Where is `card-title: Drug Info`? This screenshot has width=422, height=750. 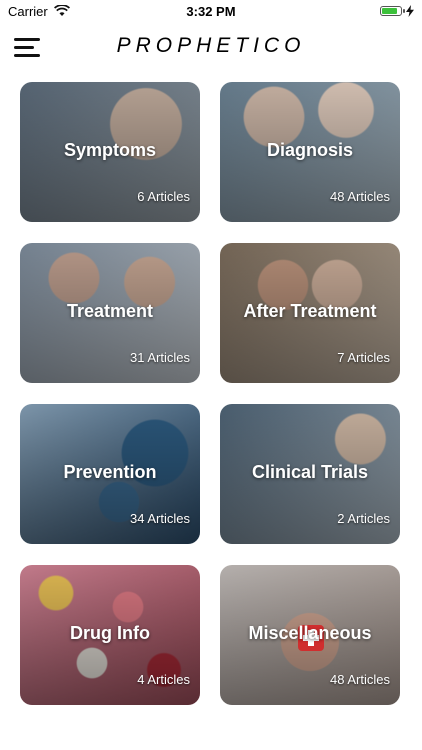
card-title: Drug Info is located at coordinates (110, 633).